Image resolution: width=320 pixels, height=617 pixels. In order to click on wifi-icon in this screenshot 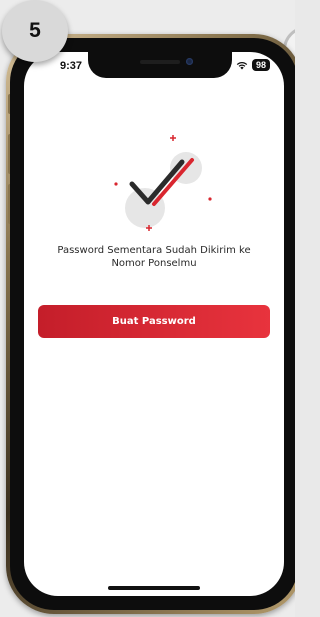, I will do `click(242, 65)`.